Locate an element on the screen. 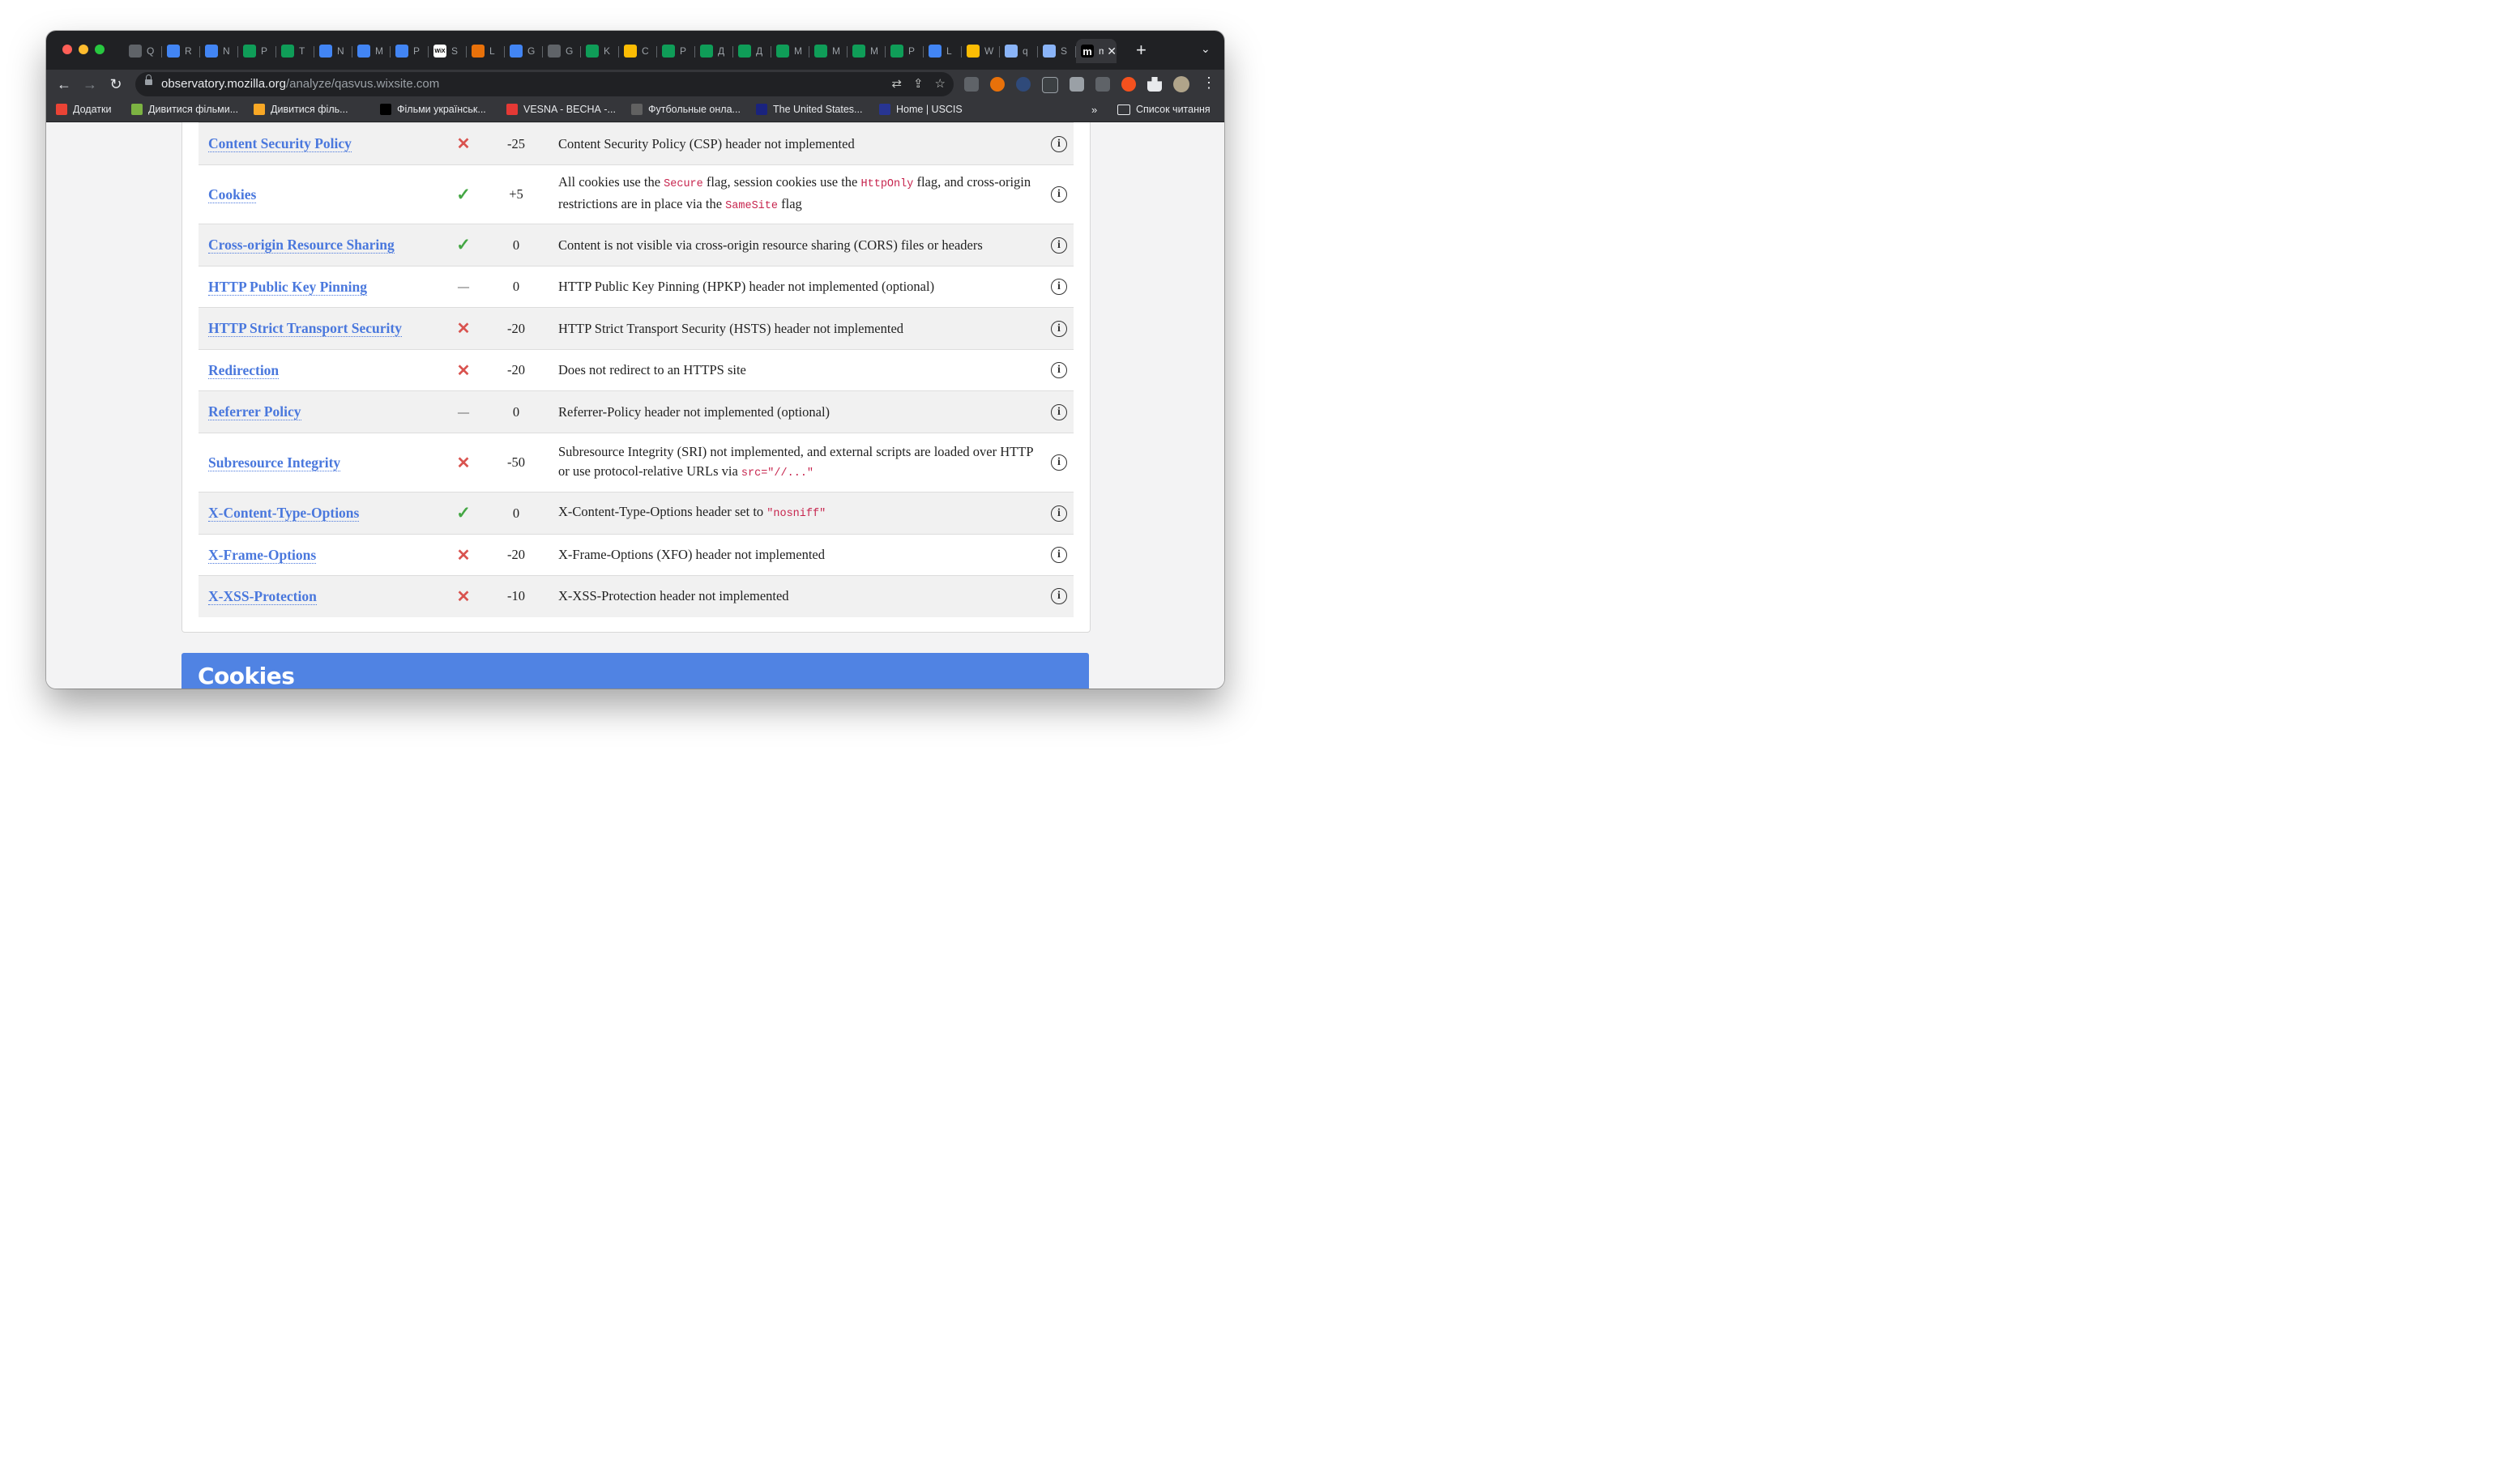 This screenshot has height=1484, width=2515. window-minimize-button is located at coordinates (83, 49).